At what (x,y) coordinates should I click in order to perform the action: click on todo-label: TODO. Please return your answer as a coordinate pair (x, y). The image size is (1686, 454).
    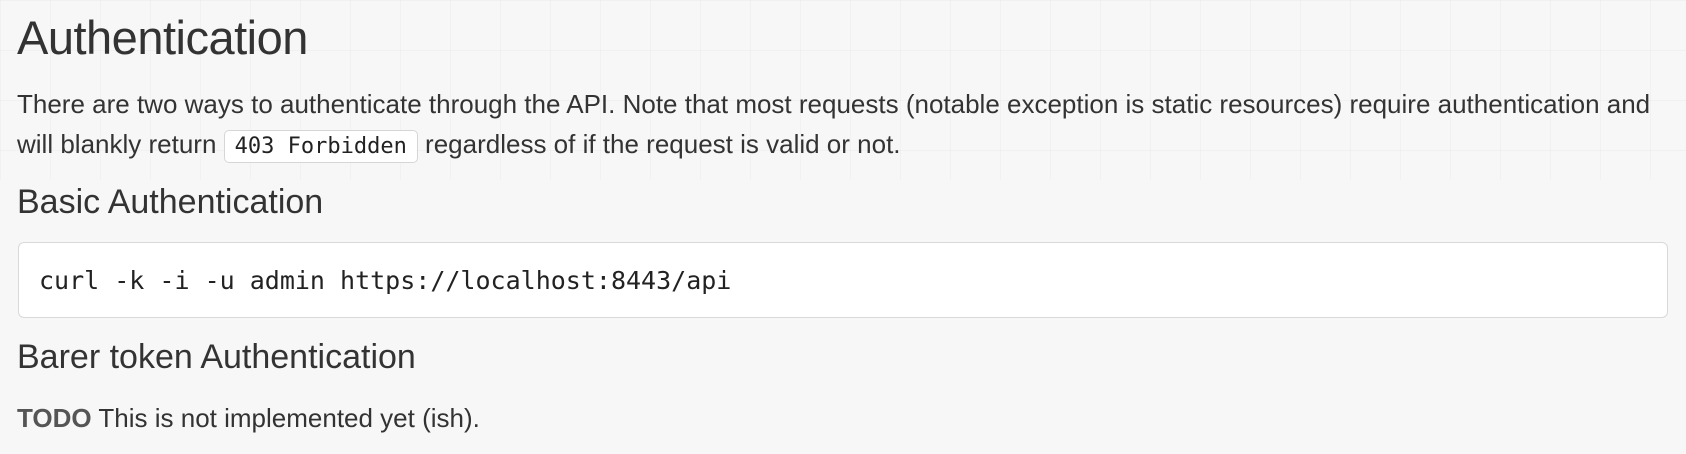
    Looking at the image, I should click on (54, 418).